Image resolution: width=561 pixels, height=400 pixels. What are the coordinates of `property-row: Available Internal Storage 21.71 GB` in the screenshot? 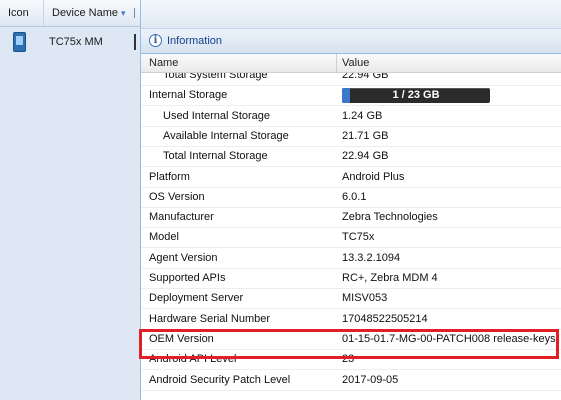 It's located at (351, 137).